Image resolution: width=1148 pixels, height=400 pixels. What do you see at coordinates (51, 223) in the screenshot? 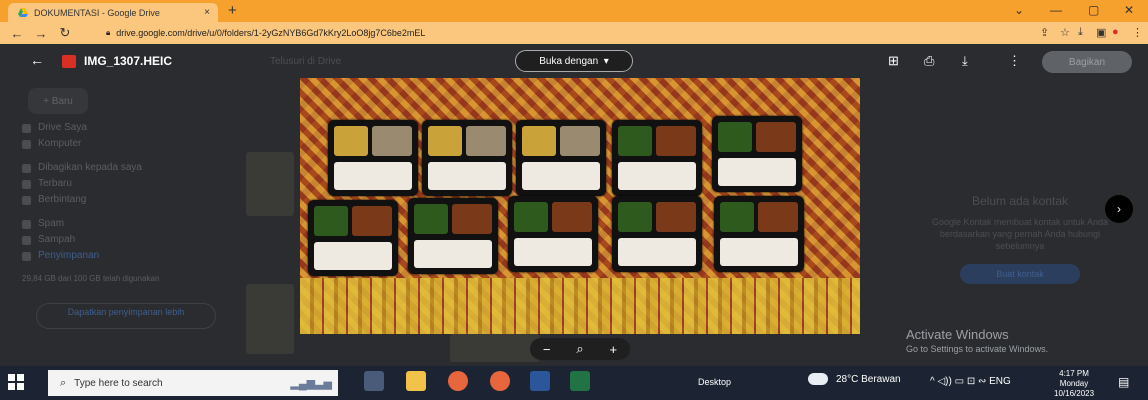
I see `sidebar-item-spam: Spam` at bounding box center [51, 223].